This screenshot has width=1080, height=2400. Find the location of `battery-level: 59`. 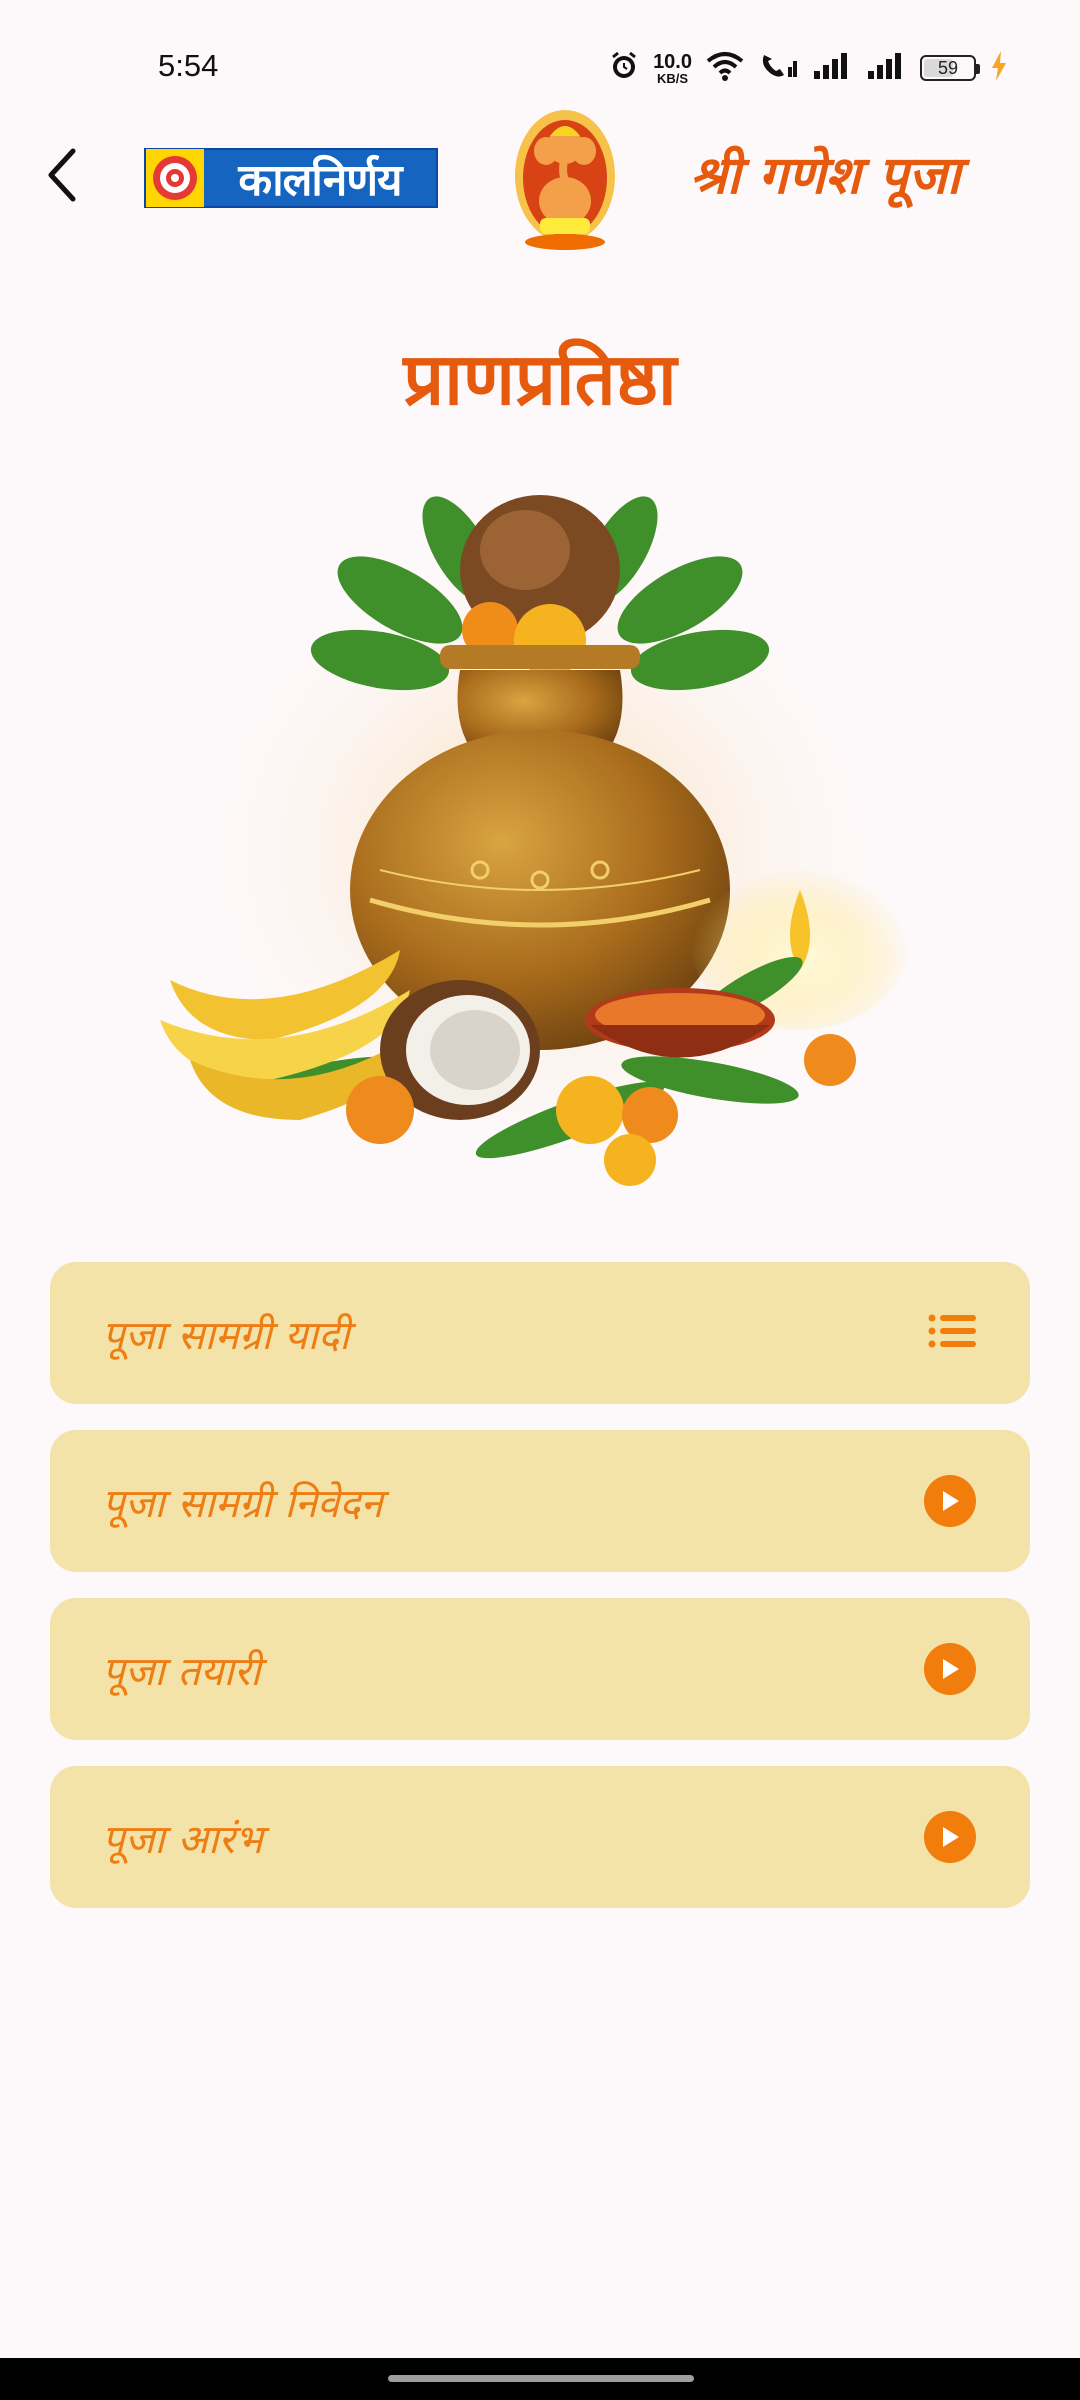

battery-level: 59 is located at coordinates (948, 67).